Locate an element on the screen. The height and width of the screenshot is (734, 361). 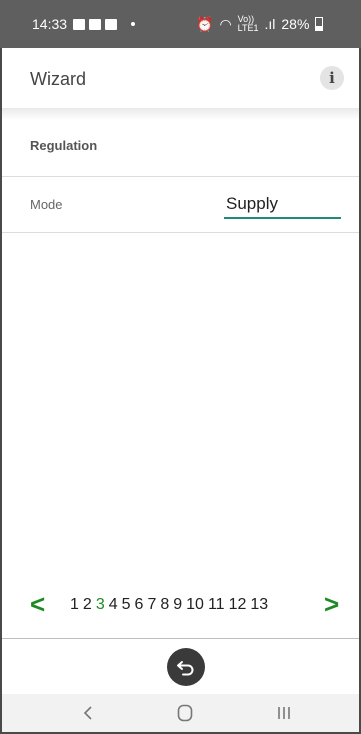
app-notification-icon is located at coordinates (95, 24).